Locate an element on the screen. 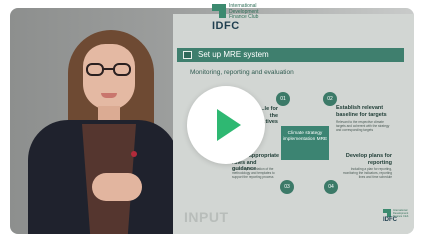 This screenshot has width=426, height=242. idfc-logo-full: International Development Finance Club is located at coordinates (244, 11).